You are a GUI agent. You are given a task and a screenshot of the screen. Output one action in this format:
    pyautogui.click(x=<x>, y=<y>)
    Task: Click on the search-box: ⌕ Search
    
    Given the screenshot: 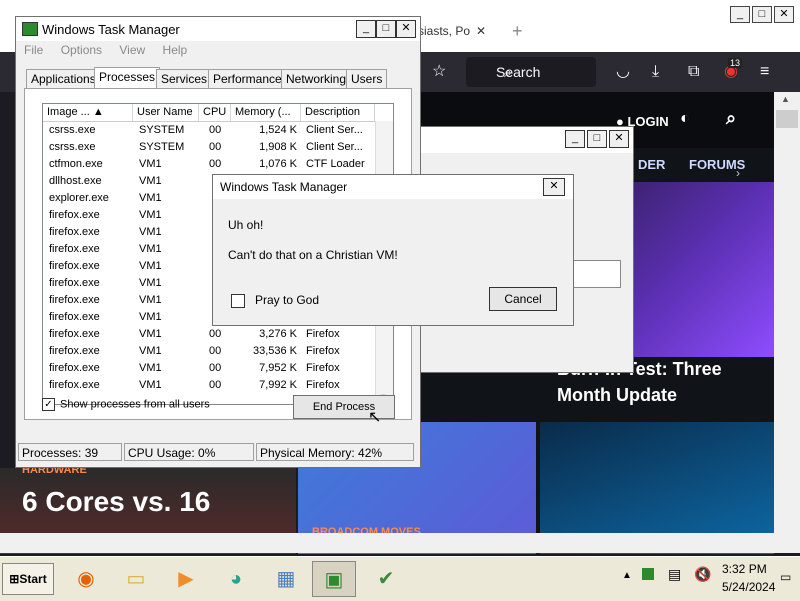 What is the action you would take?
    pyautogui.click(x=531, y=72)
    